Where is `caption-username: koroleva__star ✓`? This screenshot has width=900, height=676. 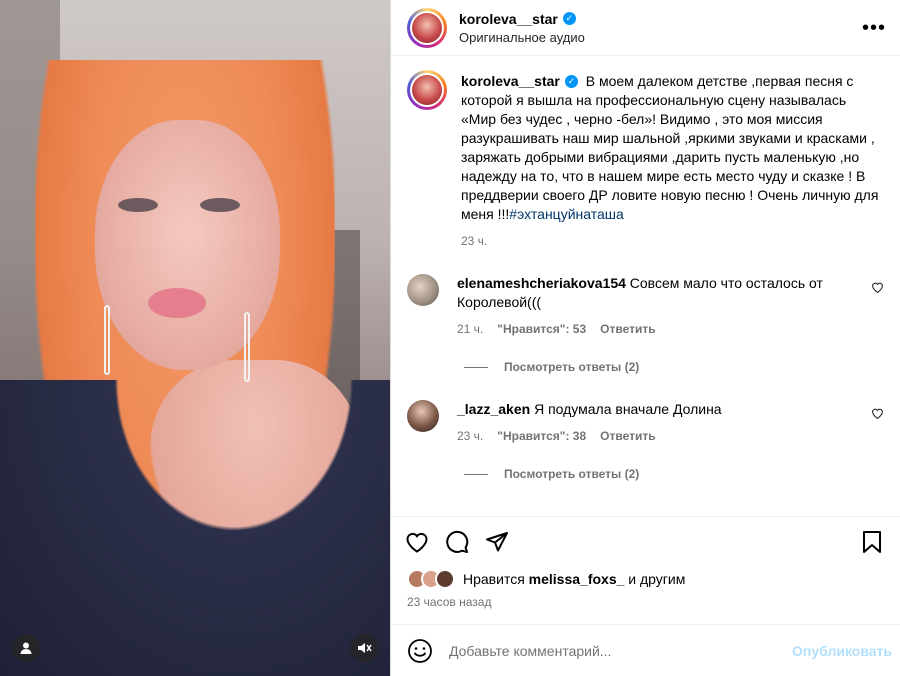 caption-username: koroleva__star ✓ is located at coordinates (519, 81).